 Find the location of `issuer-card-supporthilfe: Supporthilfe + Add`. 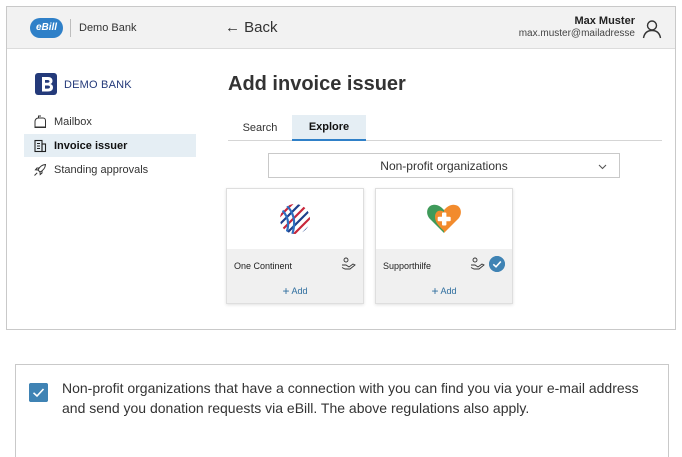

issuer-card-supporthilfe: Supporthilfe + Add is located at coordinates (444, 246).